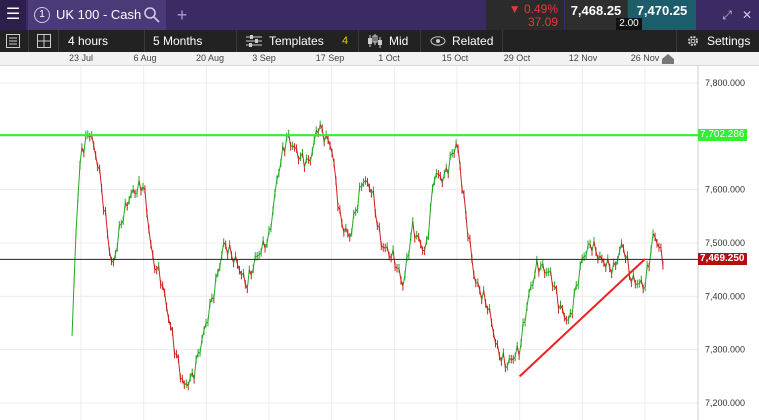  I want to click on price-tick-label: 7,600.000, so click(725, 190).